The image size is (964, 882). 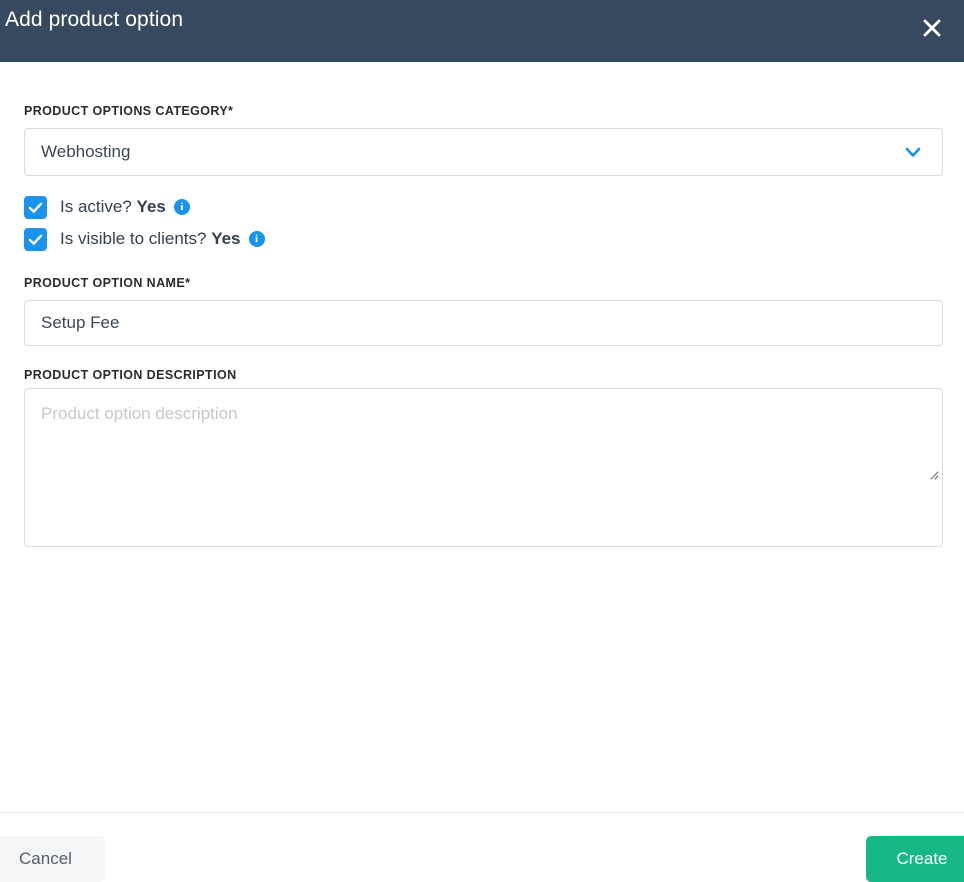 I want to click on product-option-name-input, so click(x=483, y=323).